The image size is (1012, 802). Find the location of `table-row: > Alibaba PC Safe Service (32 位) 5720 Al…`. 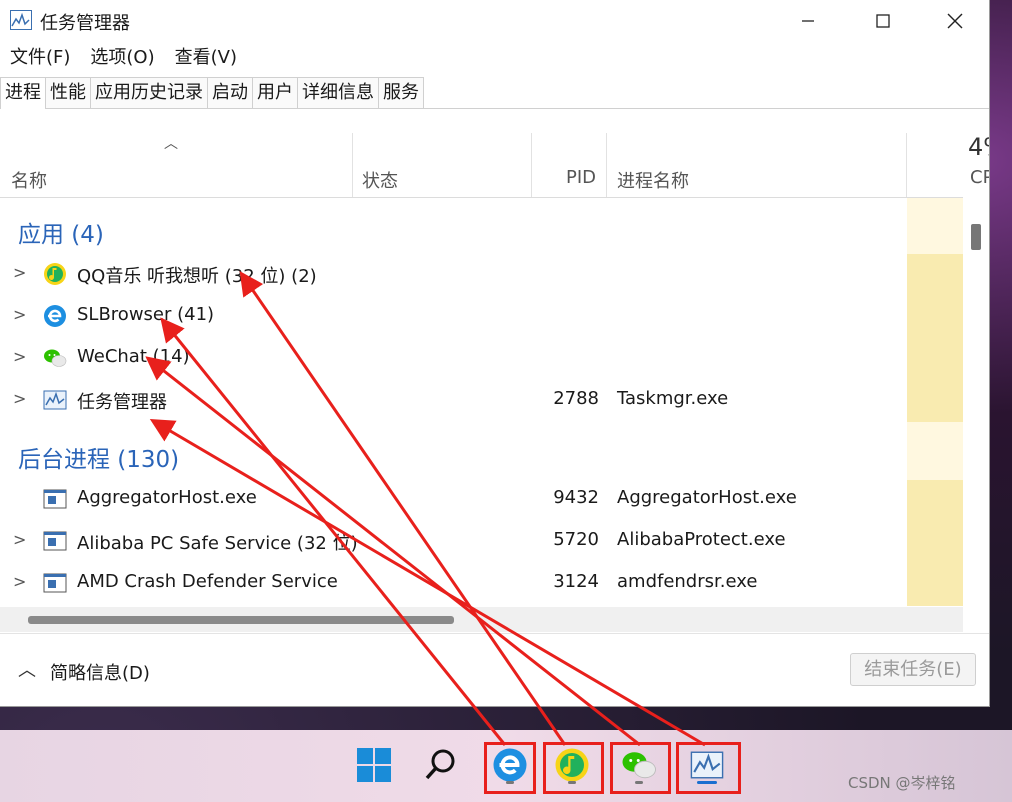

table-row: > Alibaba PC Safe Service (32 位) 5720 Al… is located at coordinates (481, 542).